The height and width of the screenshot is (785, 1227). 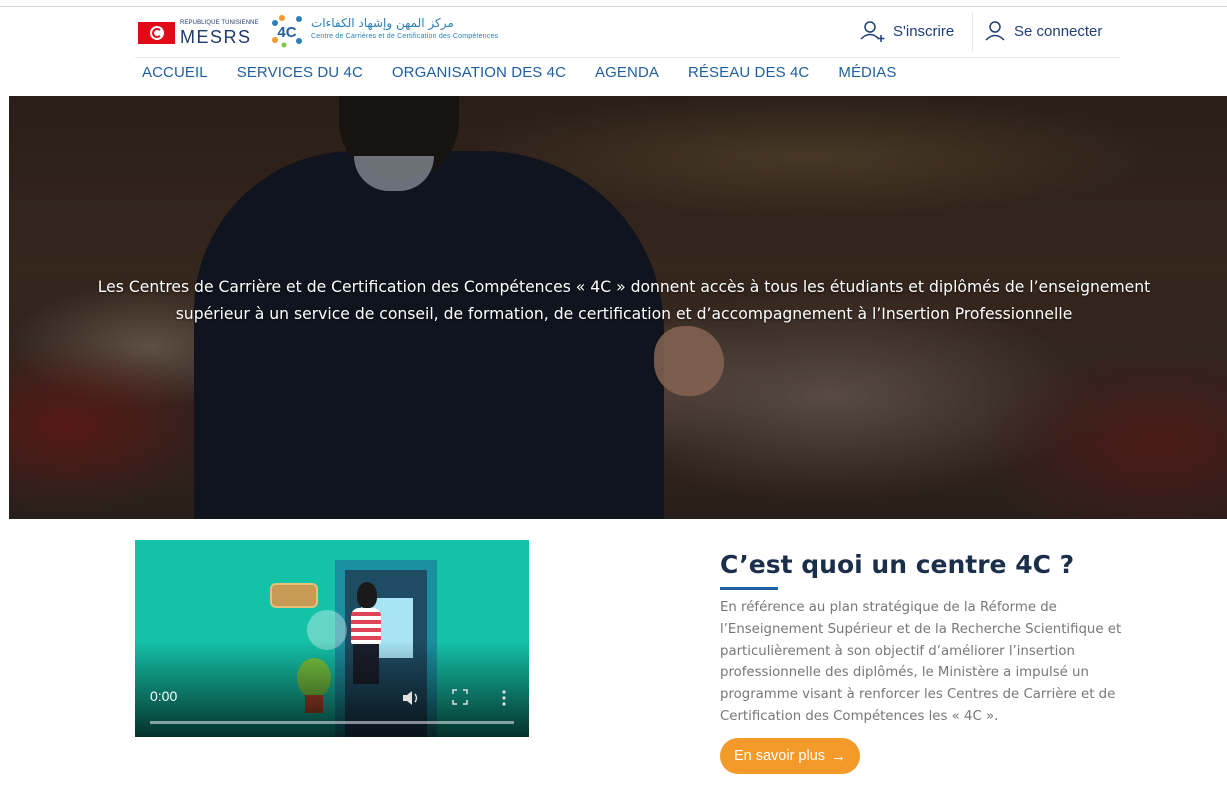 What do you see at coordinates (627, 57) in the screenshot?
I see `nav-divider` at bounding box center [627, 57].